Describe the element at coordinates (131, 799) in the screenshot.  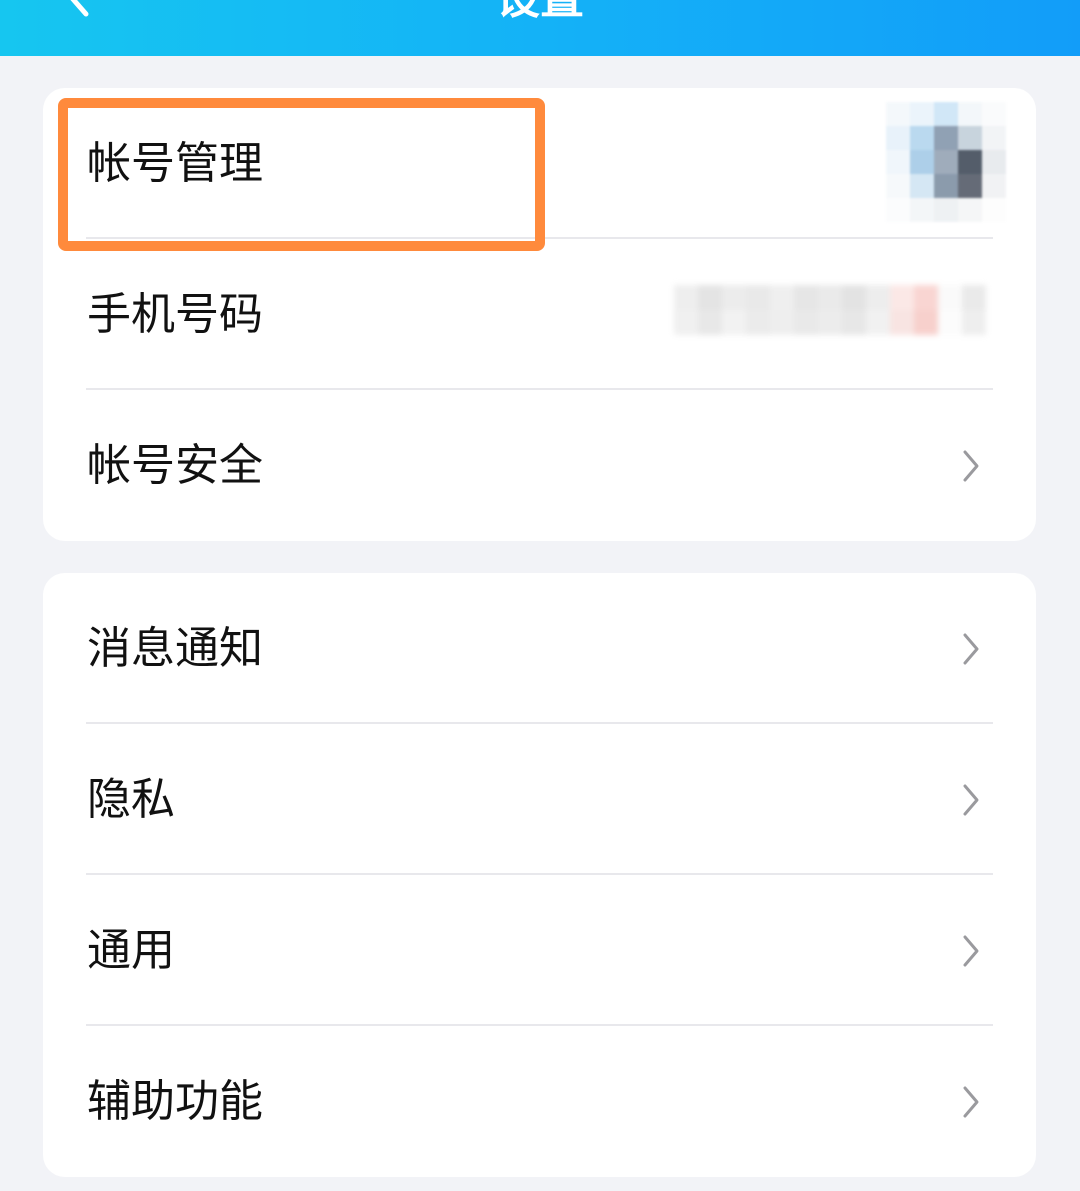
I see `settings-item-label: 隐私` at that location.